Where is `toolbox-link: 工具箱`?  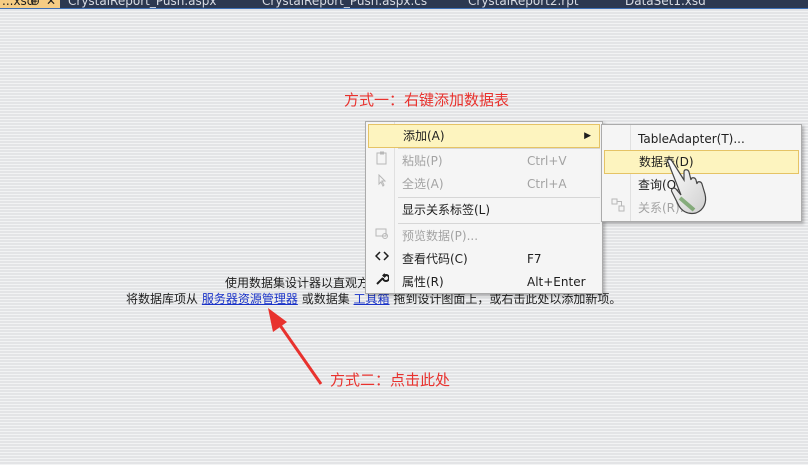
toolbox-link: 工具箱 is located at coordinates (372, 299).